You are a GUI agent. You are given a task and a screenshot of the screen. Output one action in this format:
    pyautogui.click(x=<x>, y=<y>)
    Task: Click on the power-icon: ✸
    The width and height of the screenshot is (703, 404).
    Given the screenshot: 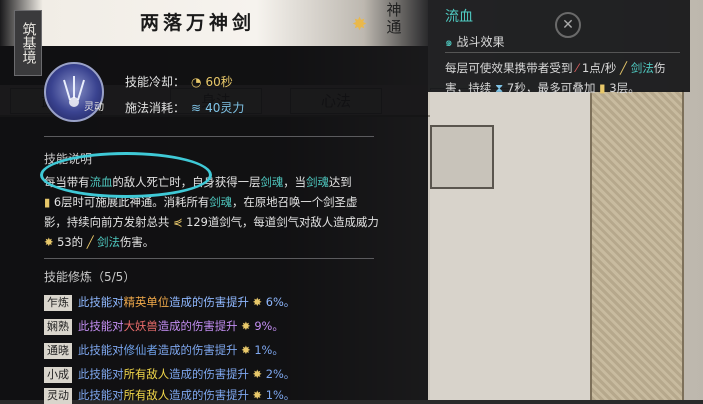 What is the action you would take?
    pyautogui.click(x=49, y=242)
    